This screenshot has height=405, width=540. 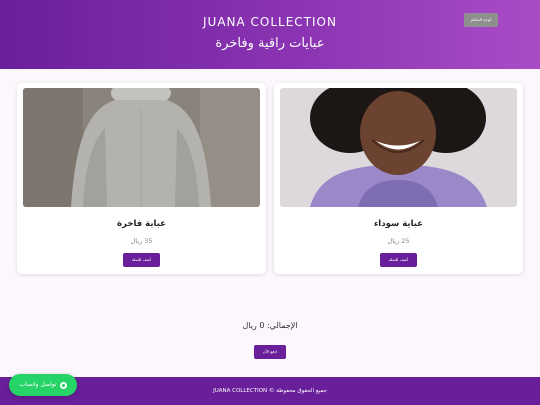 What do you see at coordinates (398, 241) in the screenshot?
I see `product-price: 25 ريال` at bounding box center [398, 241].